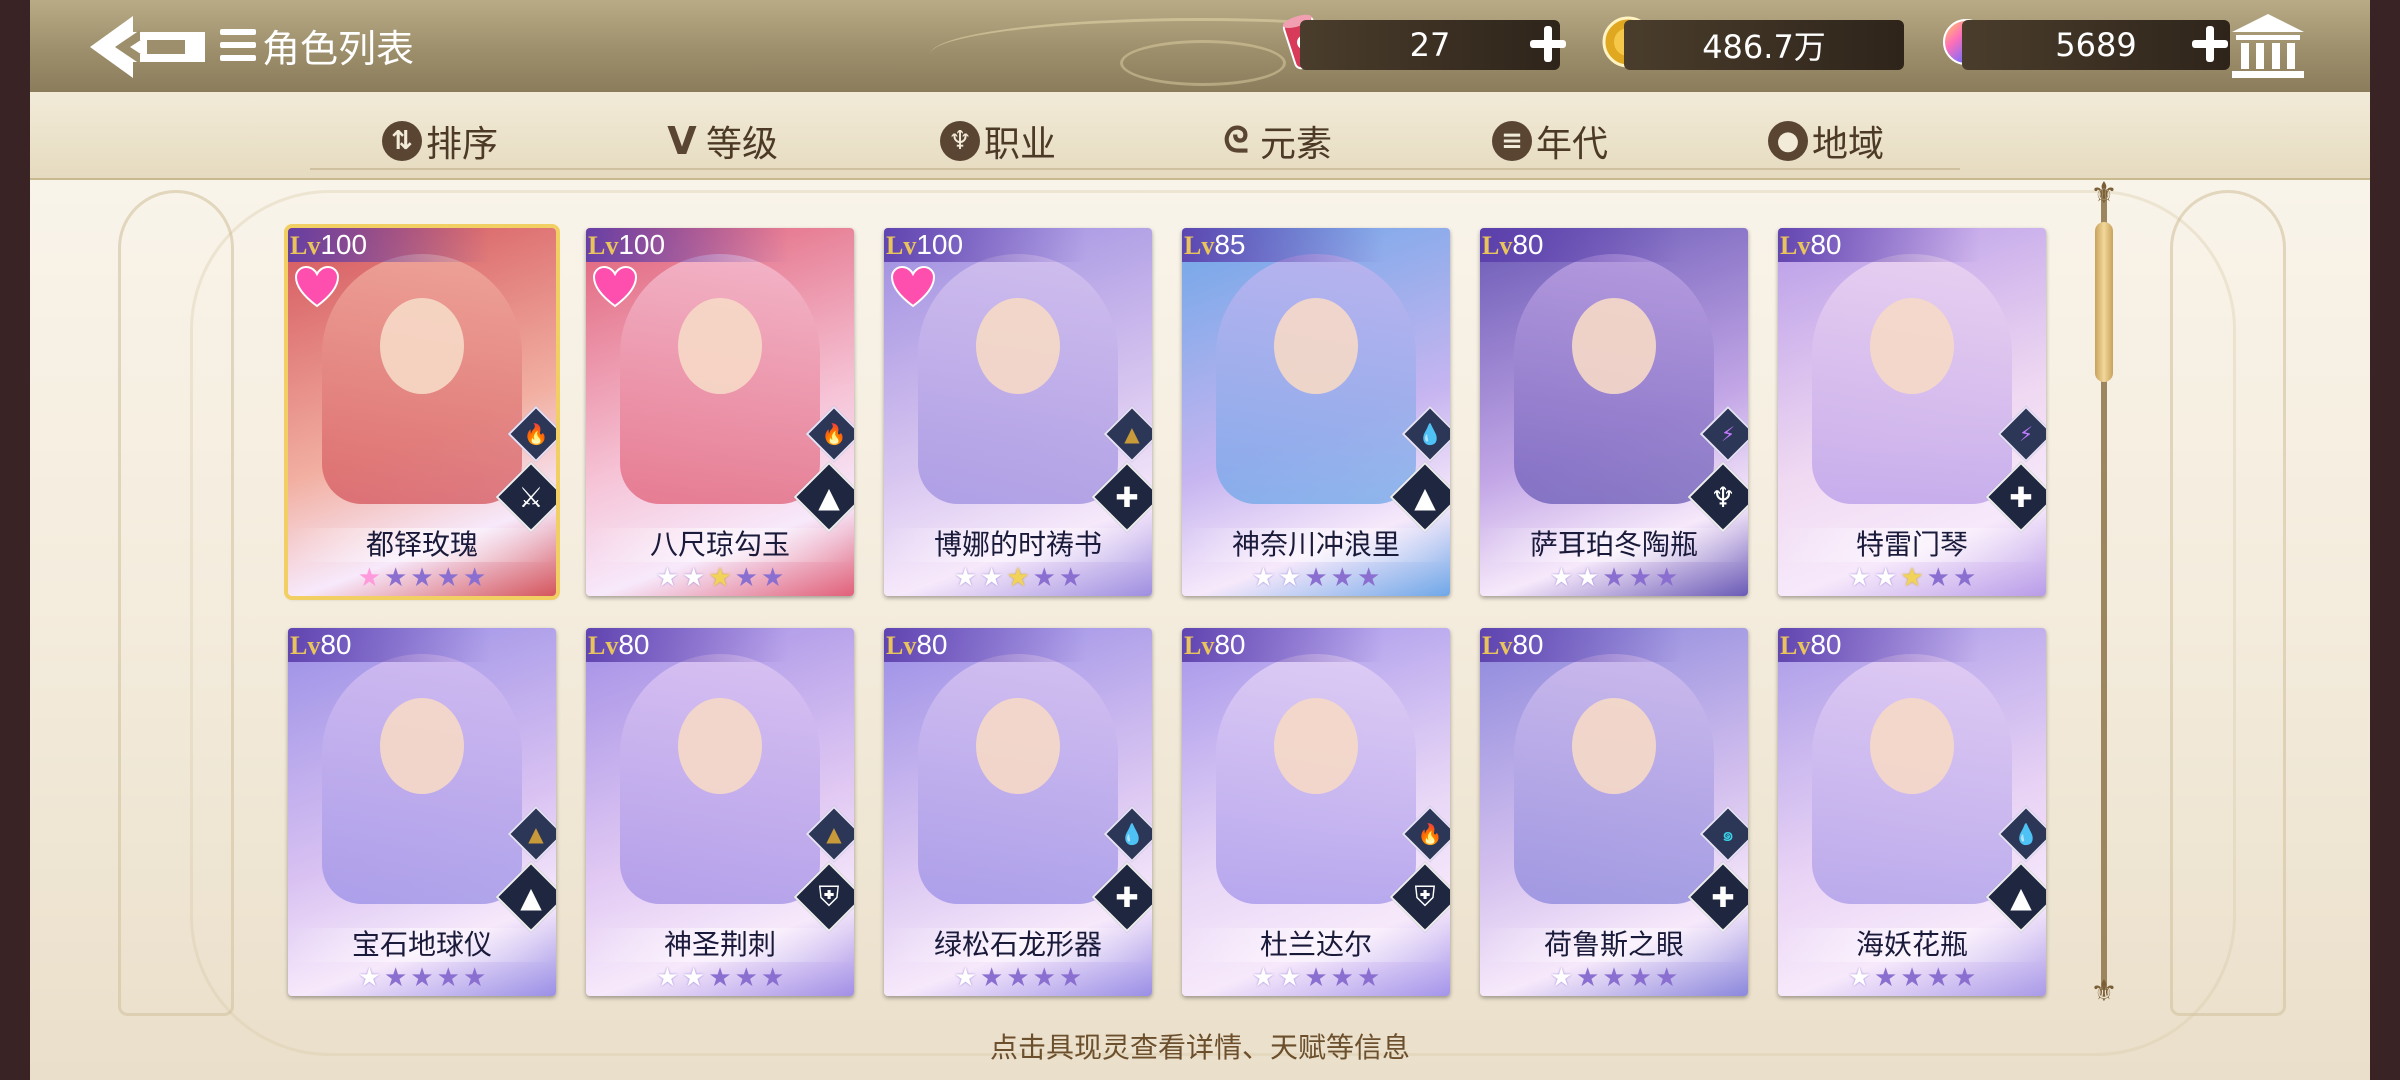 This screenshot has width=2400, height=1080. What do you see at coordinates (422, 545) in the screenshot?
I see `character-name: 都铎玫瑰` at bounding box center [422, 545].